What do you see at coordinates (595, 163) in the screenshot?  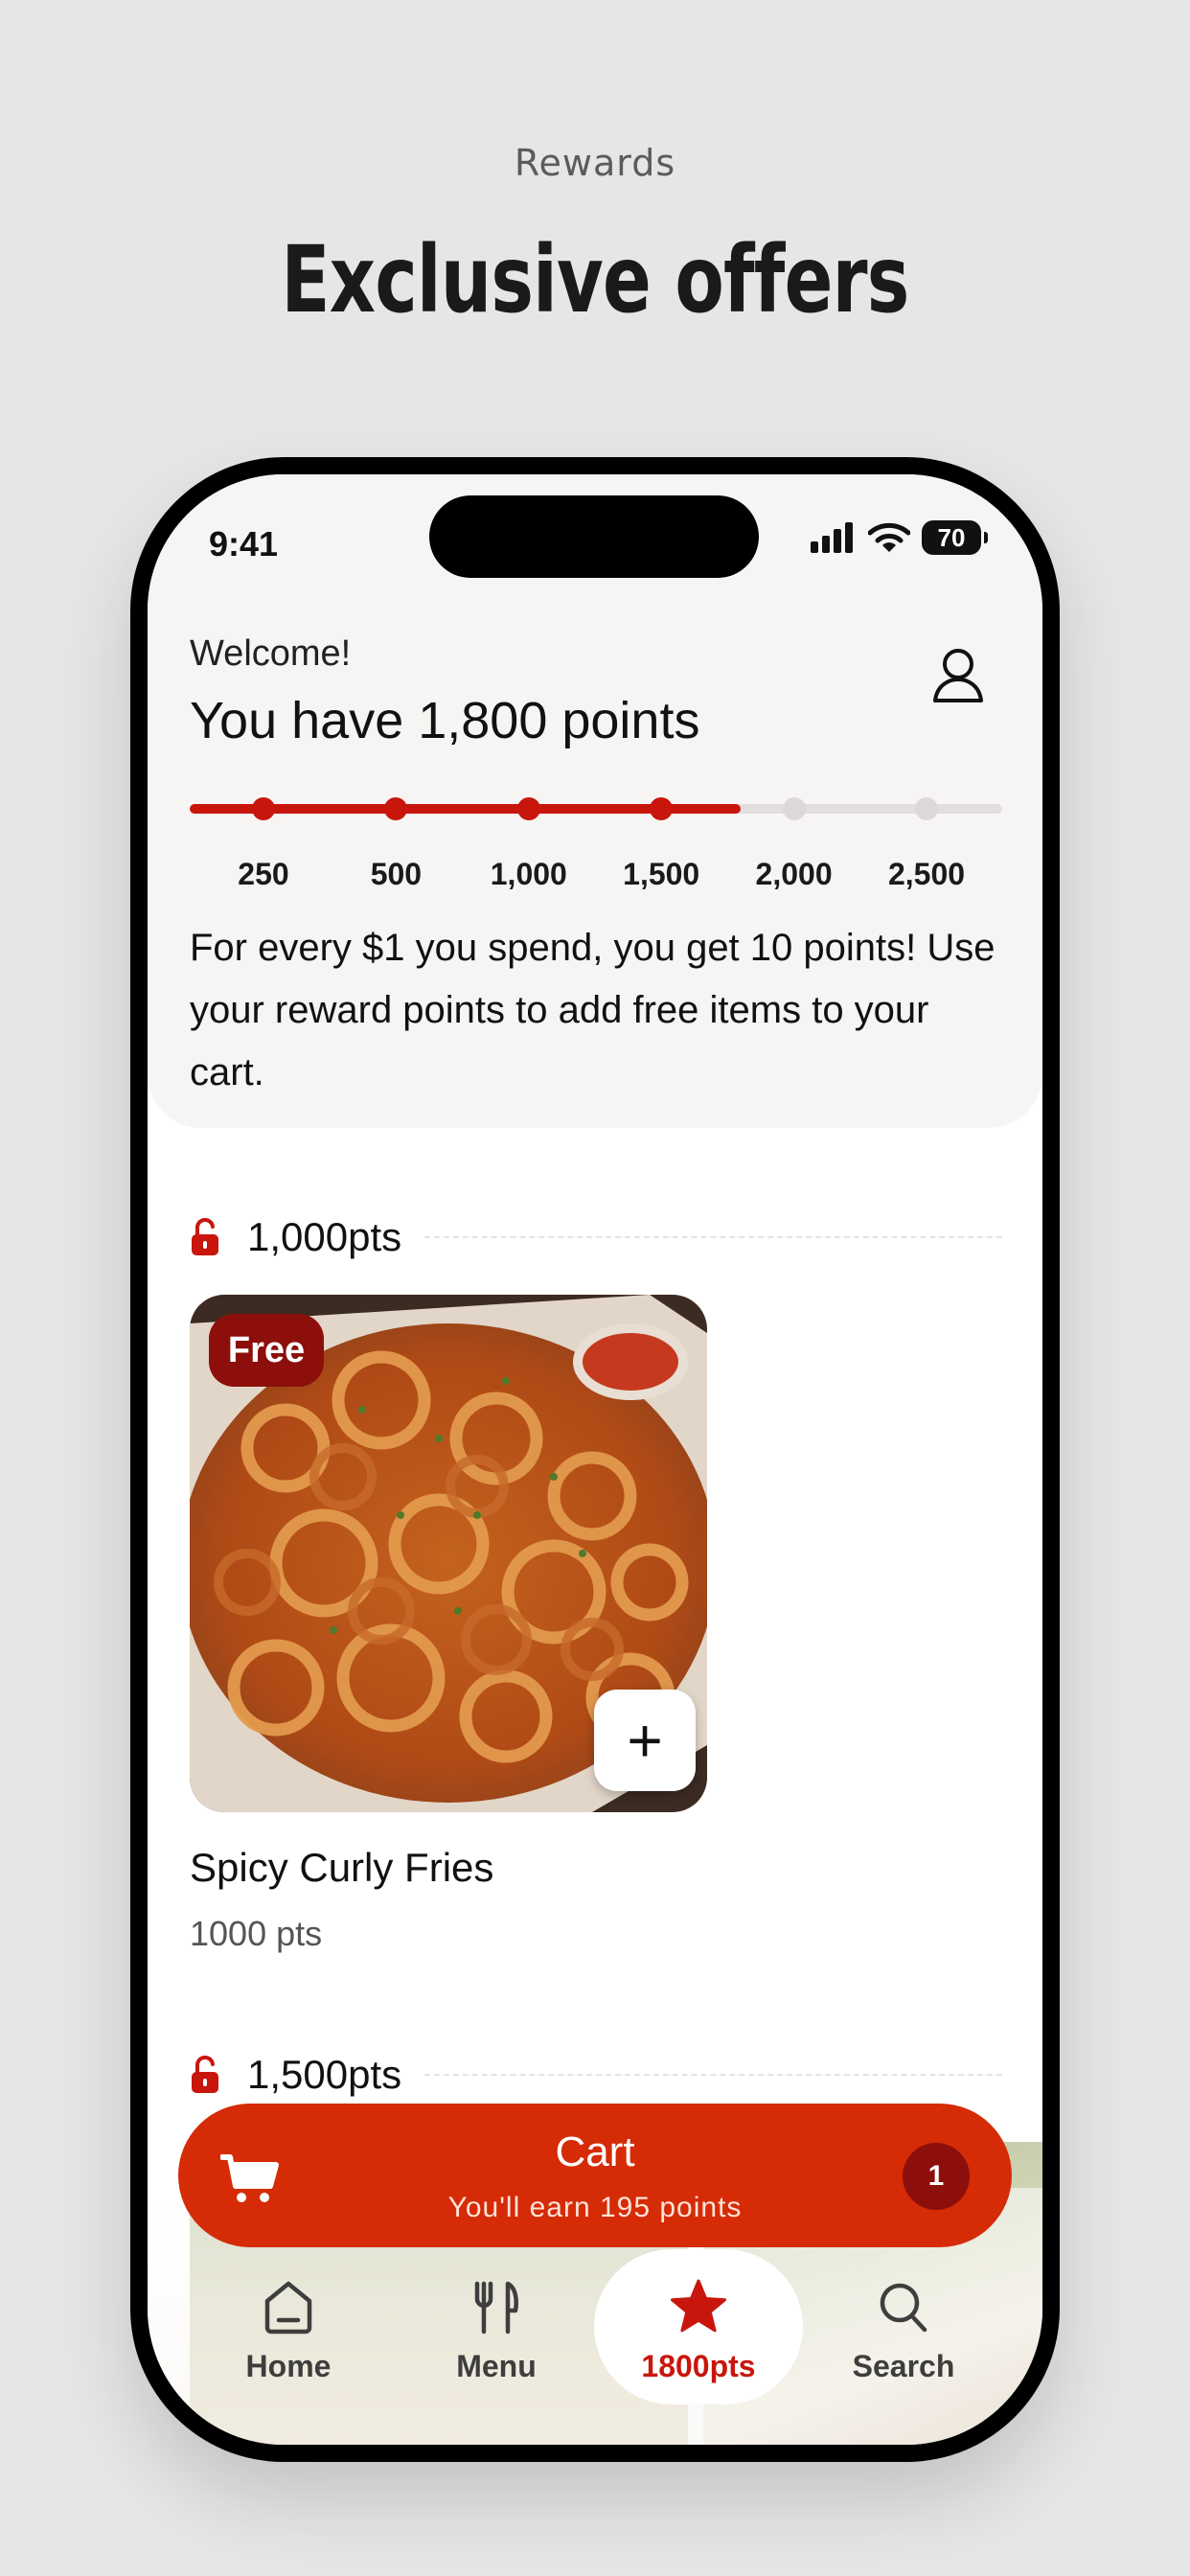 I see `page-kicker: Rewards` at bounding box center [595, 163].